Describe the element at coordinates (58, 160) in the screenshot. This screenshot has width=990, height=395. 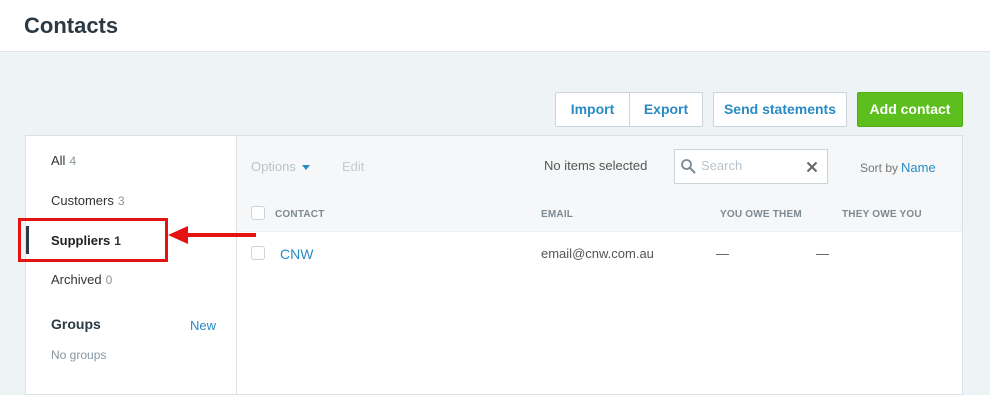
I see `sidebar-item-label: All` at that location.